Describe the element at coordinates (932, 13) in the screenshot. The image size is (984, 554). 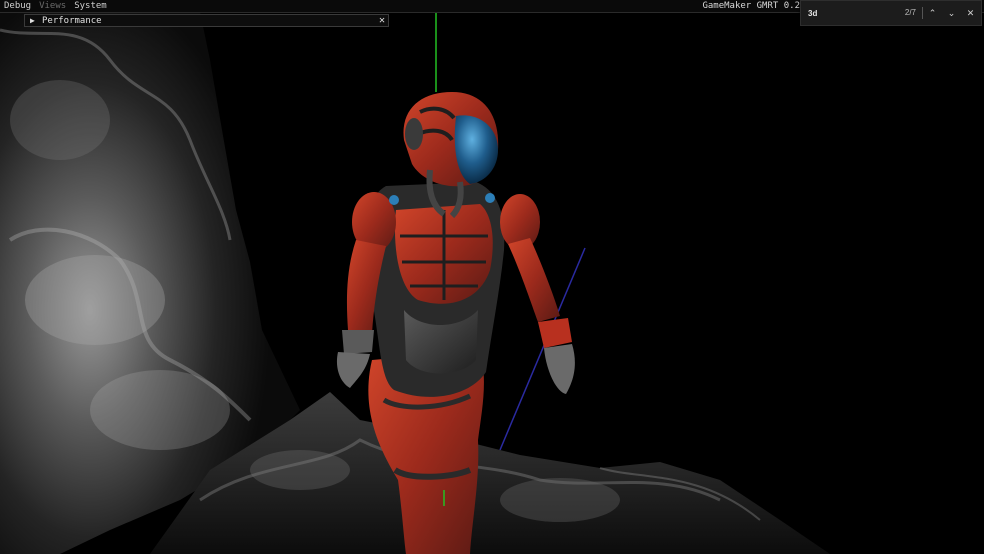
I see `chevron-up-icon: ⌃` at that location.